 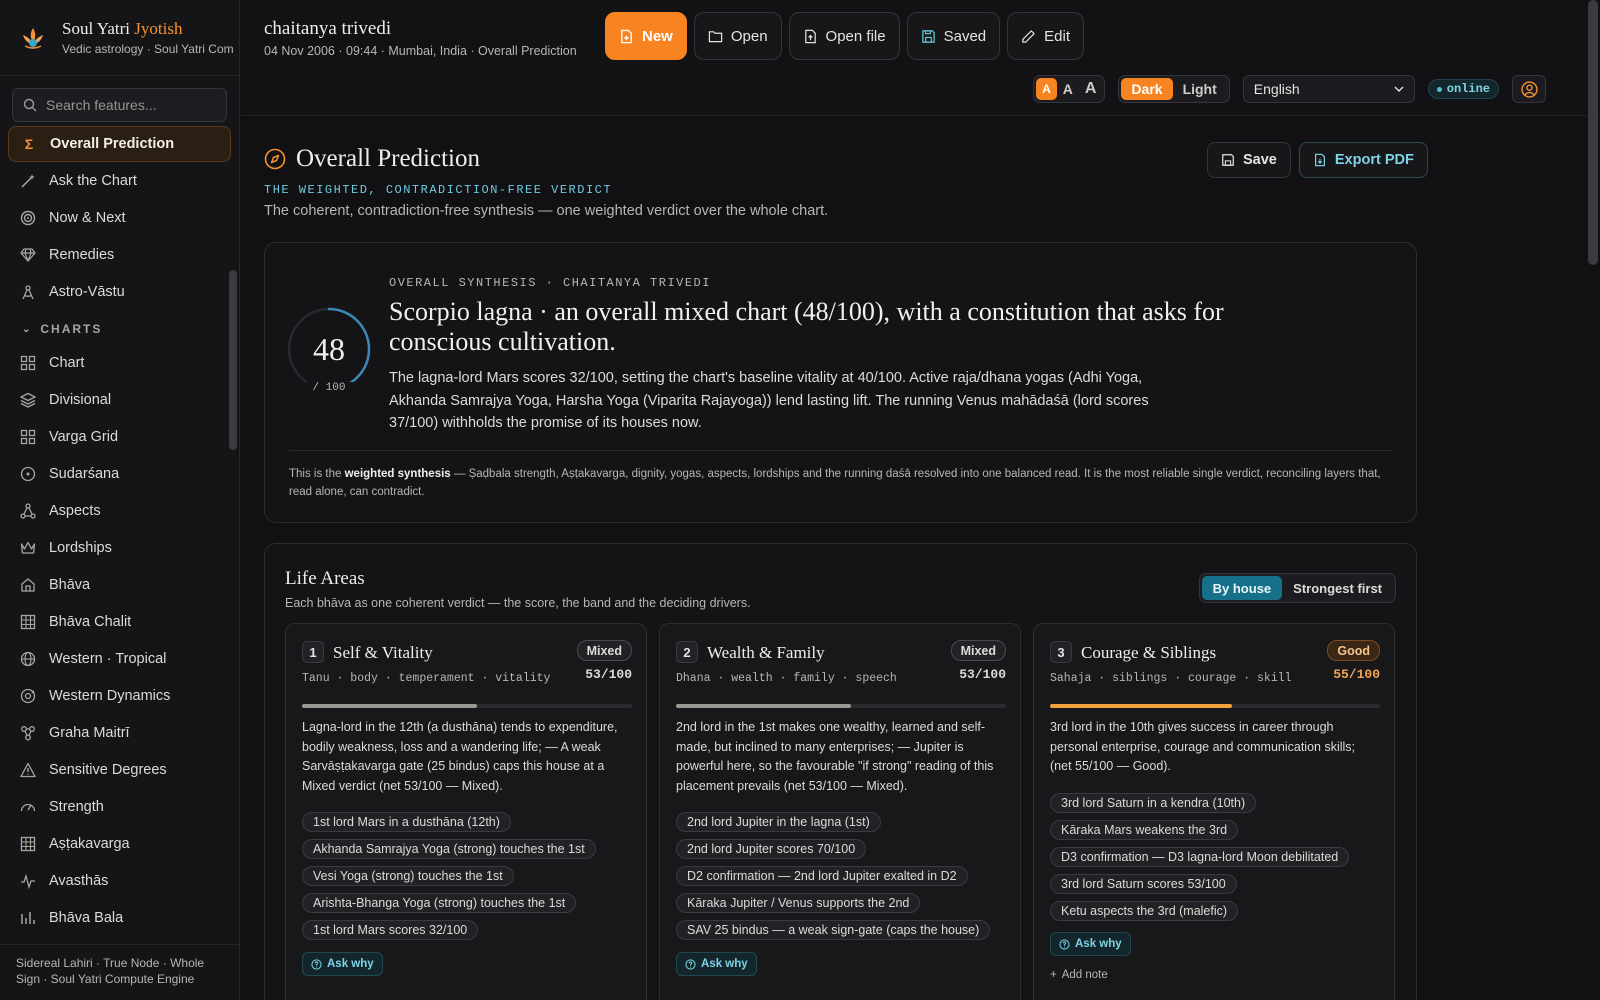 What do you see at coordinates (1363, 160) in the screenshot?
I see `export-pdf-button: Export PDF` at bounding box center [1363, 160].